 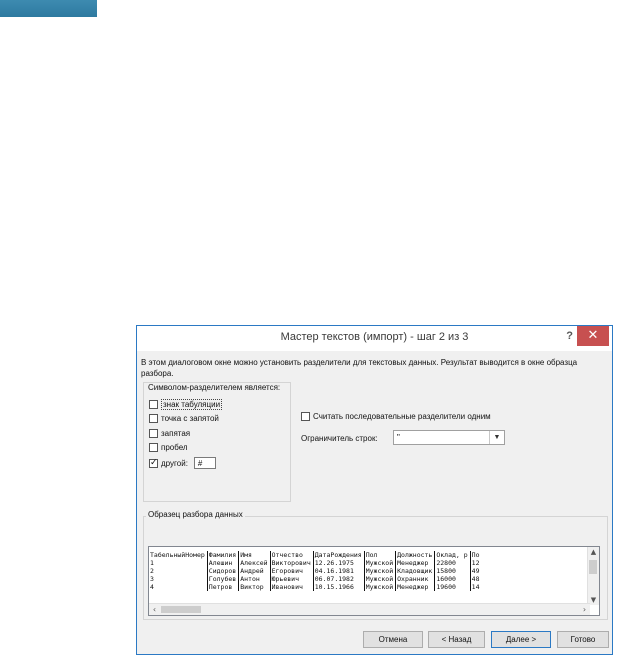 What do you see at coordinates (452, 555) in the screenshot?
I see `table-cell: Оклад, р` at bounding box center [452, 555].